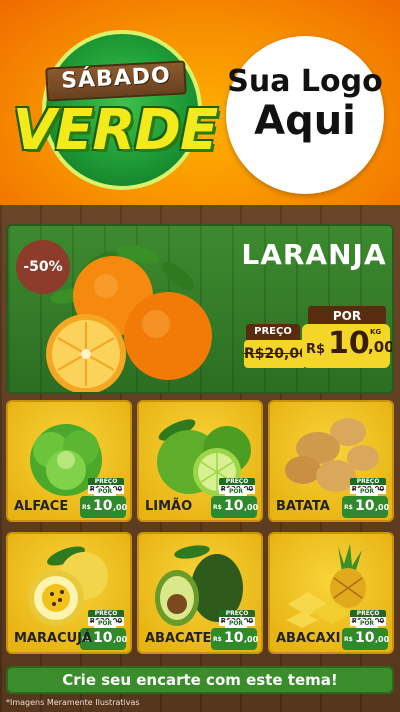 The height and width of the screenshot is (712, 400). What do you see at coordinates (43, 267) in the screenshot?
I see `discount-badge: -50%` at bounding box center [43, 267].